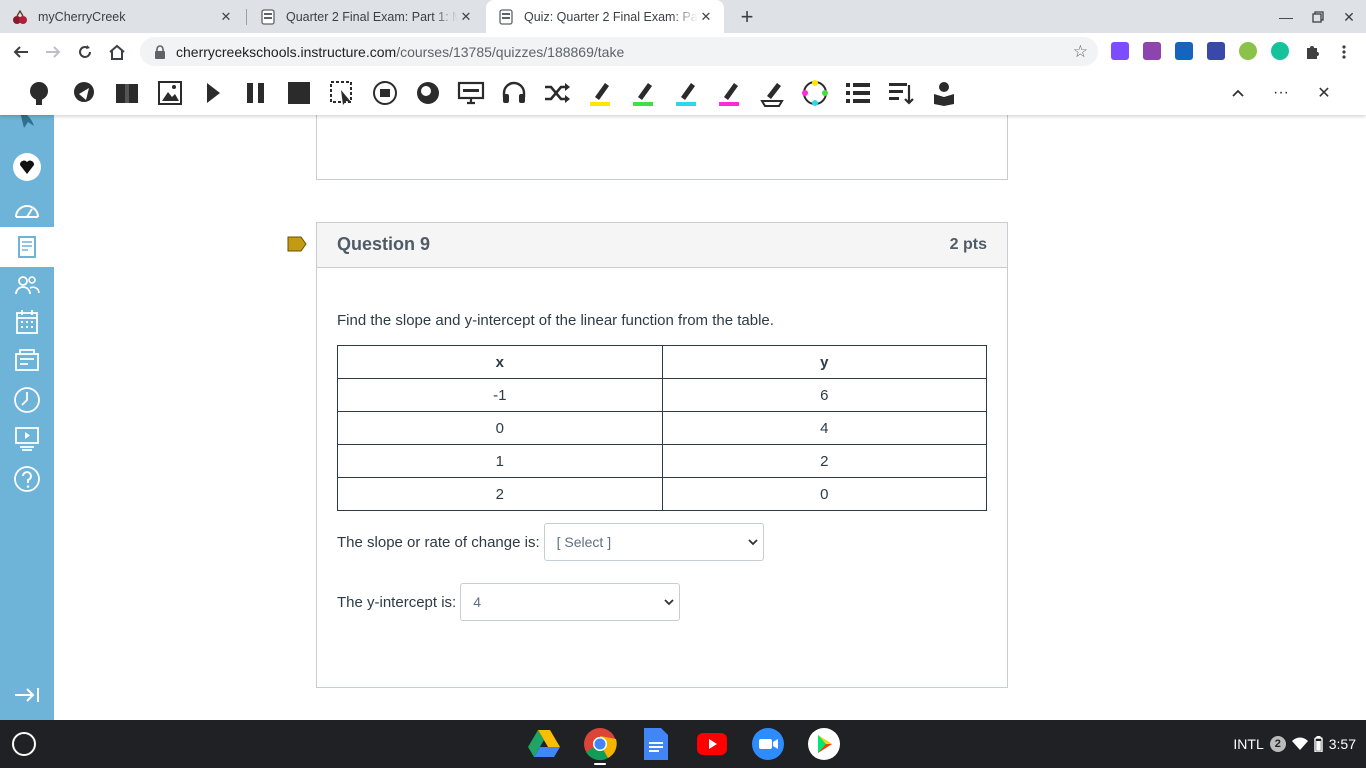  Describe the element at coordinates (506, 16) in the screenshot. I see `canvas-page-icon` at that location.